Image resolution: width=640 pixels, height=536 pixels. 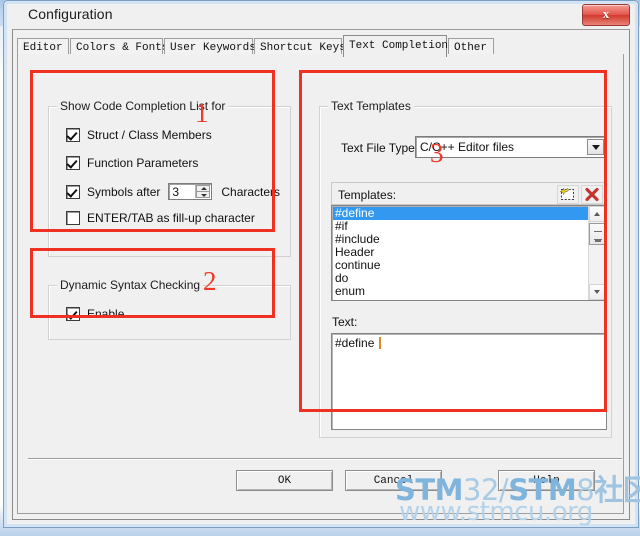 I want to click on text-caret, so click(x=379, y=343).